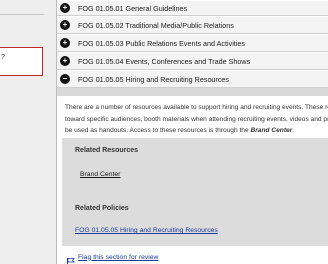 Image resolution: width=328 pixels, height=264 pixels. Describe the element at coordinates (107, 150) in the screenshot. I see `related-resources-heading: Related Resources` at that location.